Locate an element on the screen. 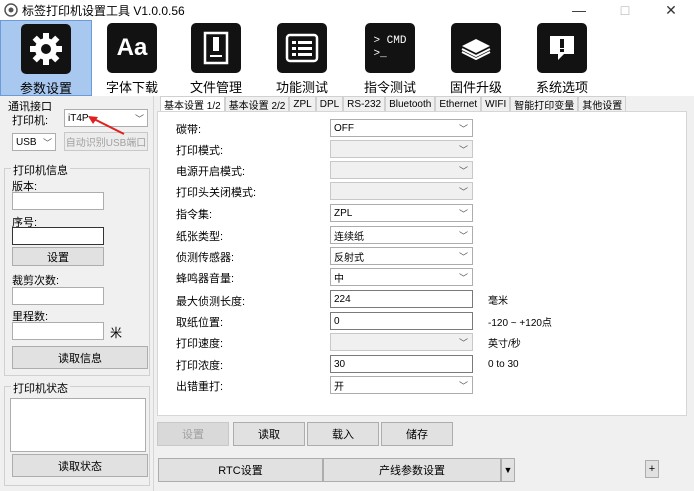  tear-position-label: 取纸位置: is located at coordinates (200, 323).